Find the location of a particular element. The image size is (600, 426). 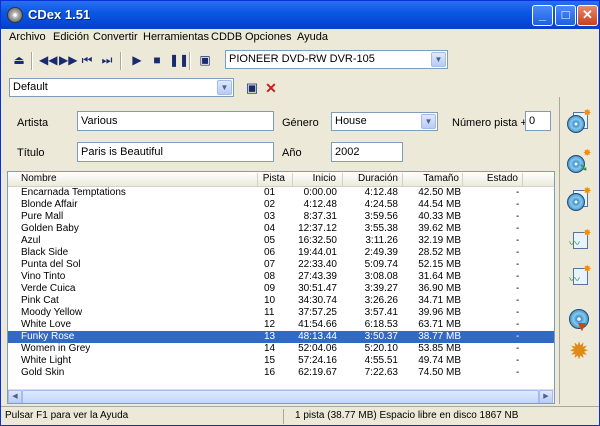

table-row: Golden Baby 04 12:37.12 3:55.38 39.62 MB - is located at coordinates (281, 229).